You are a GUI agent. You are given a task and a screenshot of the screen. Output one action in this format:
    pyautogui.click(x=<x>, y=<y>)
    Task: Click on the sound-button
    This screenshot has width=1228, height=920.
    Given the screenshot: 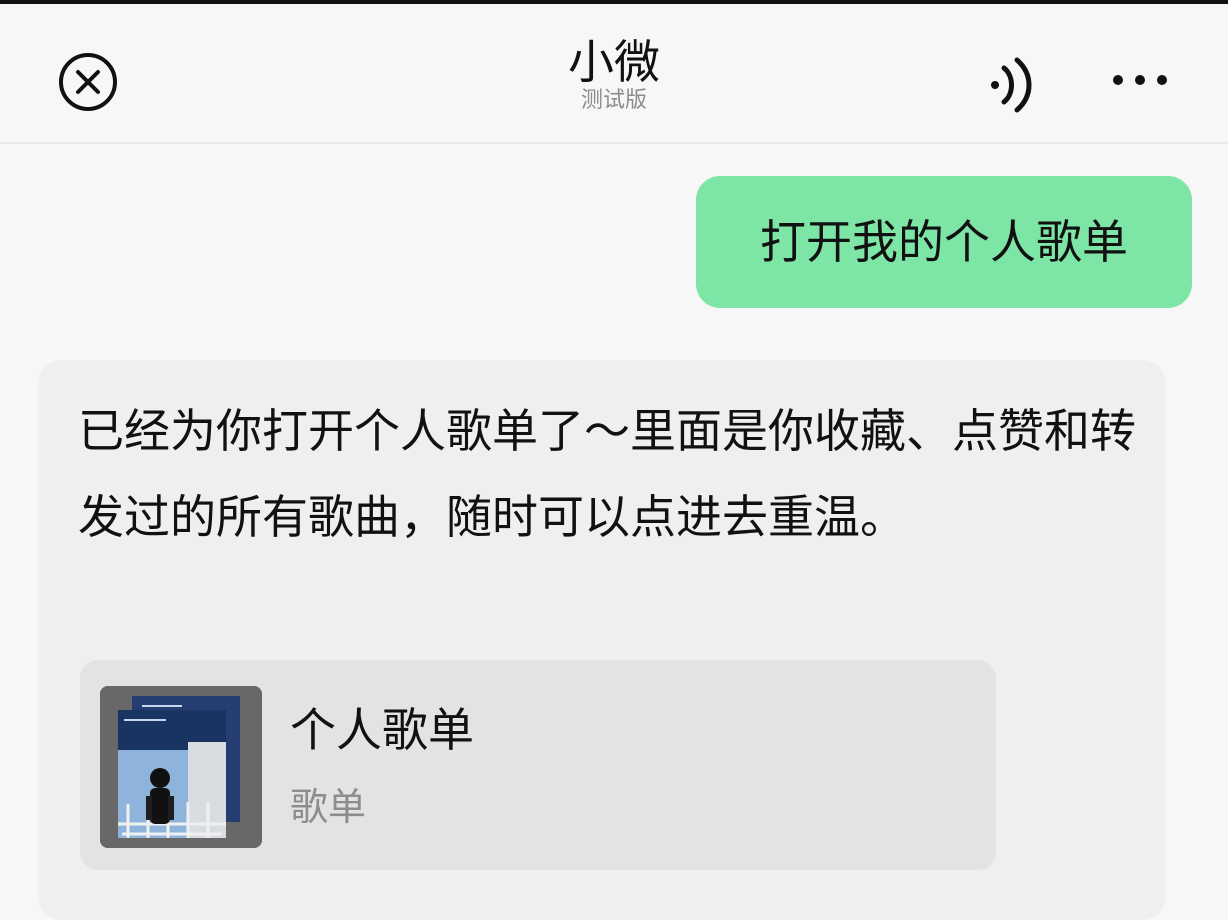 What is the action you would take?
    pyautogui.click(x=1015, y=85)
    